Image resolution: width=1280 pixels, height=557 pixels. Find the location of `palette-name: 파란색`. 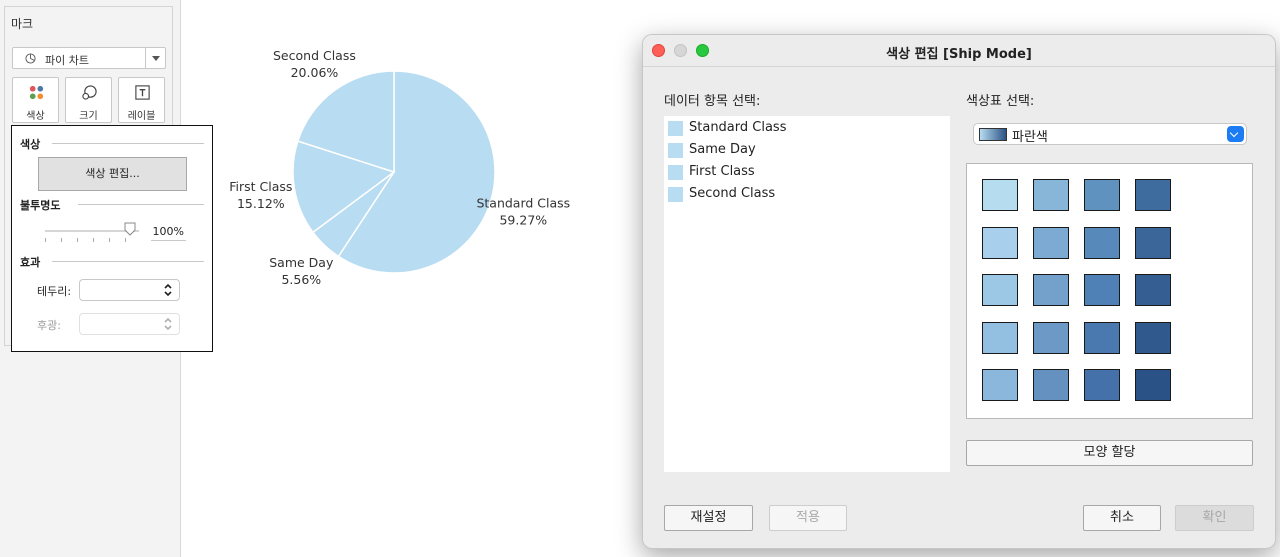

palette-name: 파란색 is located at coordinates (1030, 137).